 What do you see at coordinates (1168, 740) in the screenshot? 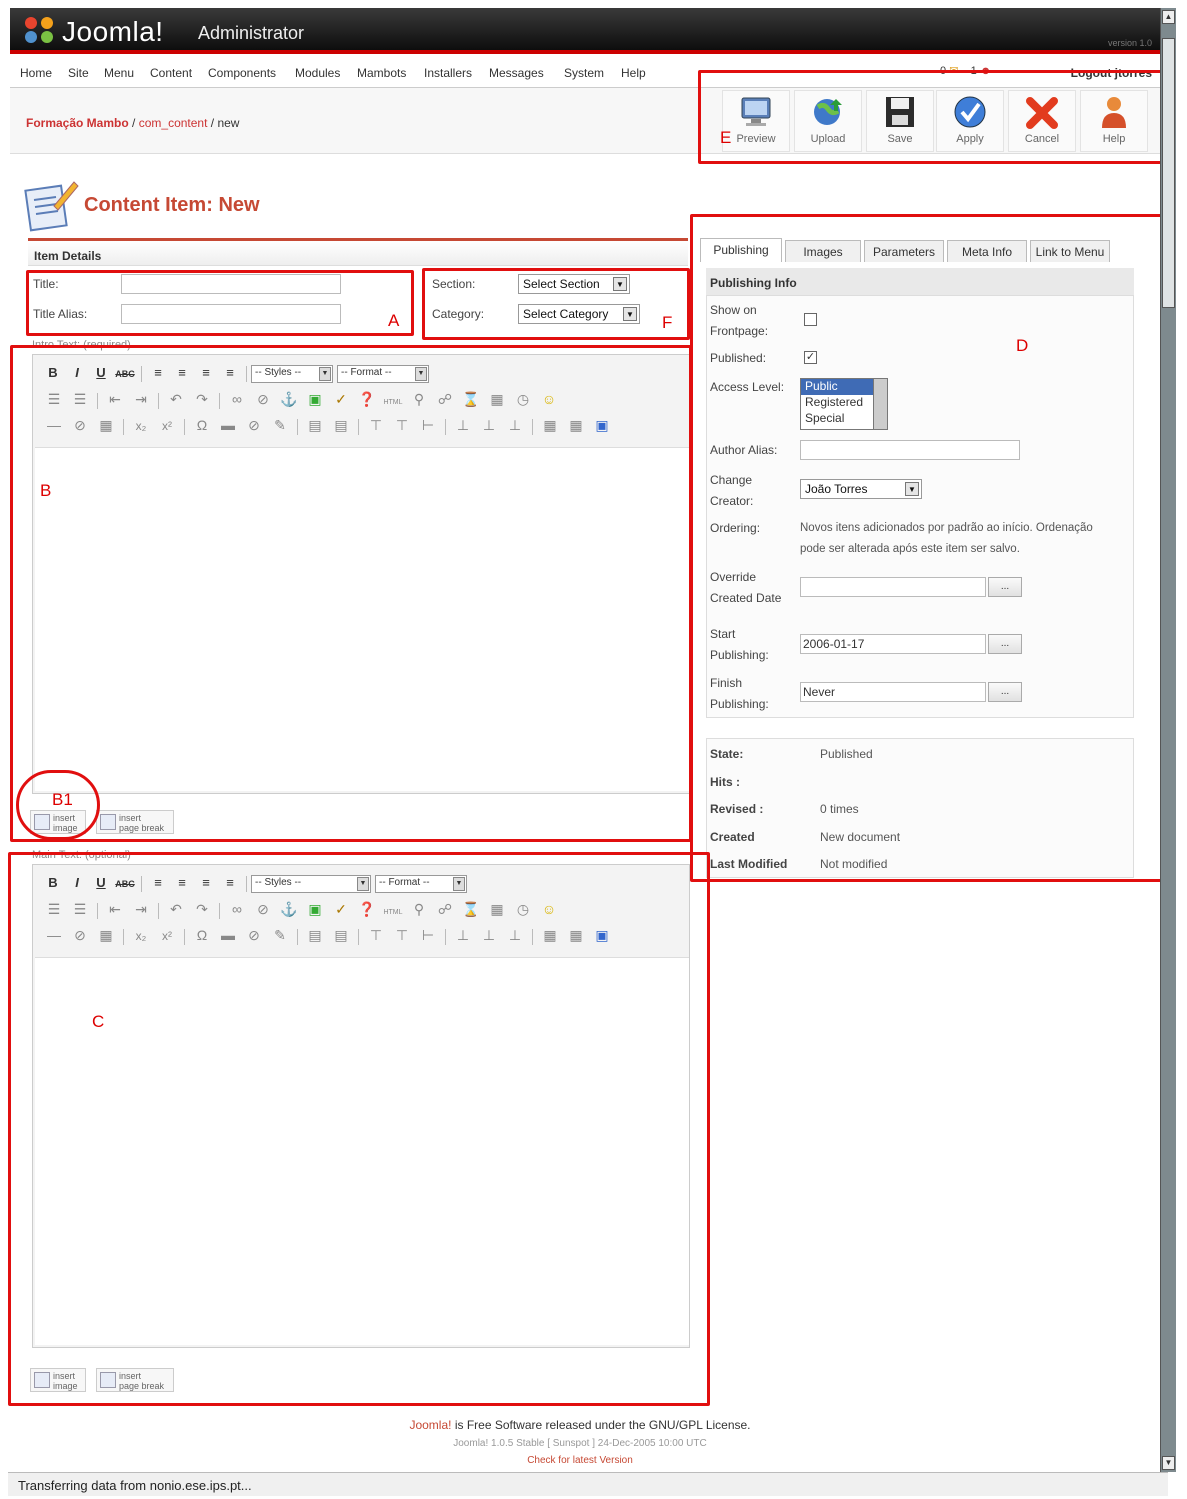
I see `page-scrollbar: ▲ ▼` at bounding box center [1168, 740].